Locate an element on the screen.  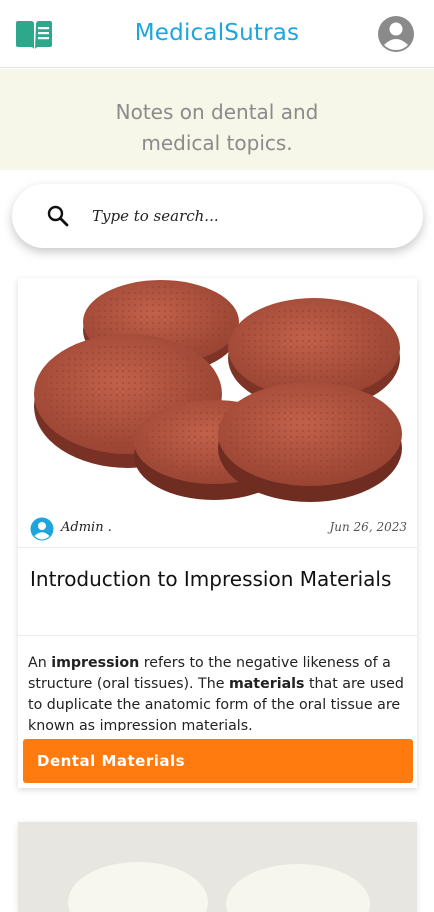
tagline-banner: Notes on dental and medical topics. is located at coordinates (217, 119).